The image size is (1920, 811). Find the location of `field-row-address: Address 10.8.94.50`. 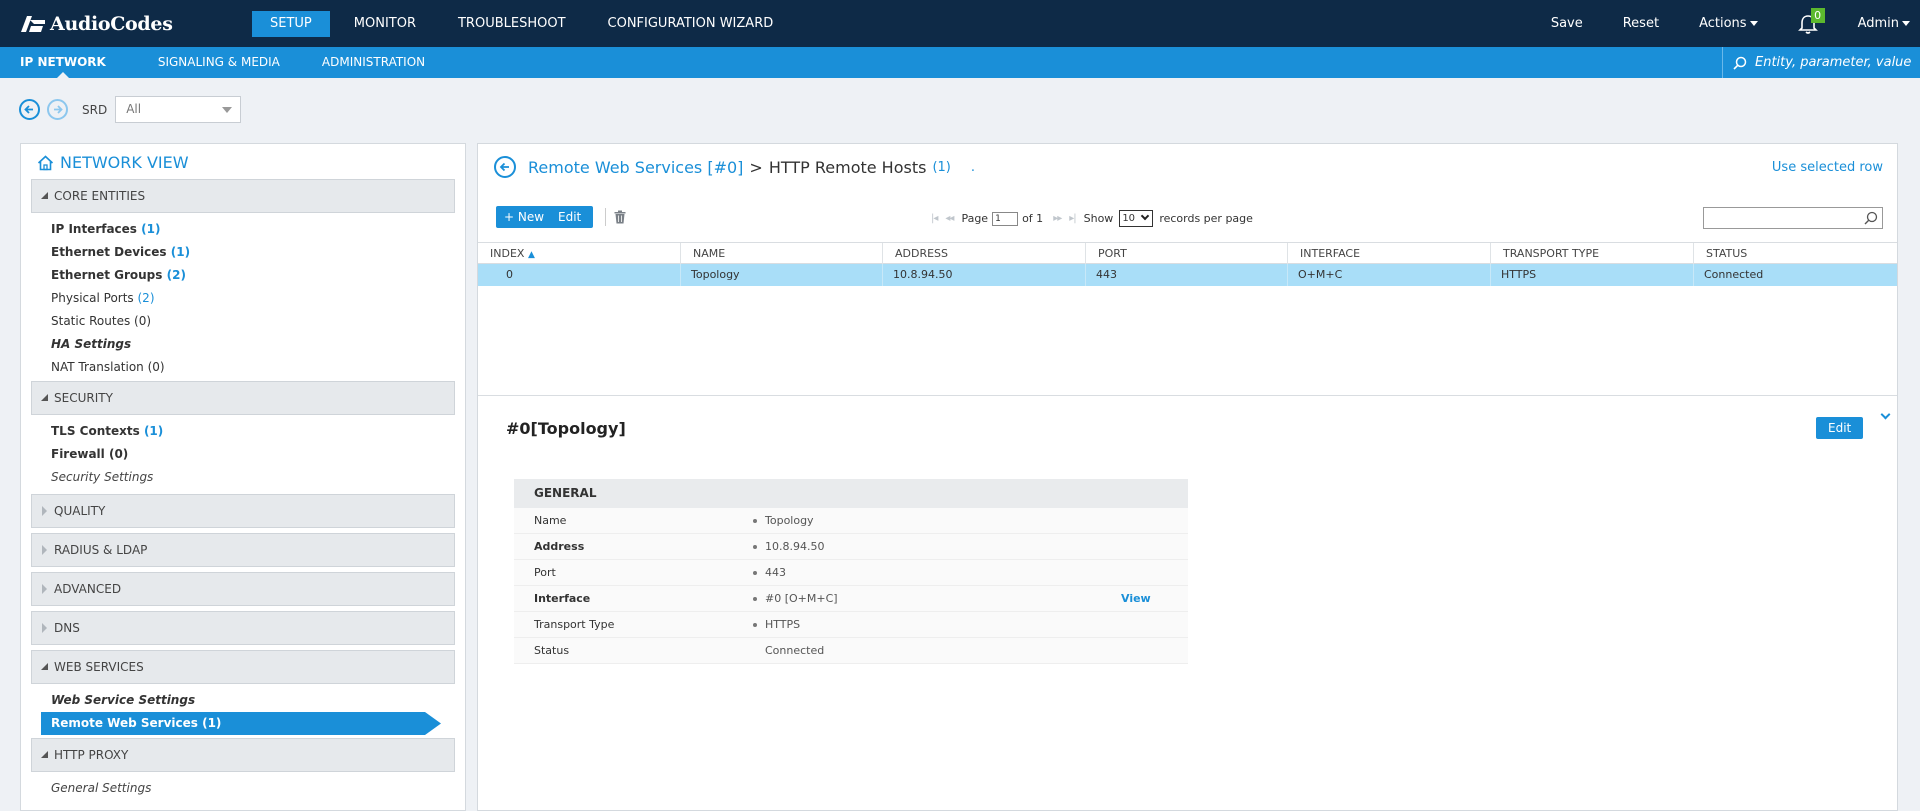

field-row-address: Address 10.8.94.50 is located at coordinates (851, 547).